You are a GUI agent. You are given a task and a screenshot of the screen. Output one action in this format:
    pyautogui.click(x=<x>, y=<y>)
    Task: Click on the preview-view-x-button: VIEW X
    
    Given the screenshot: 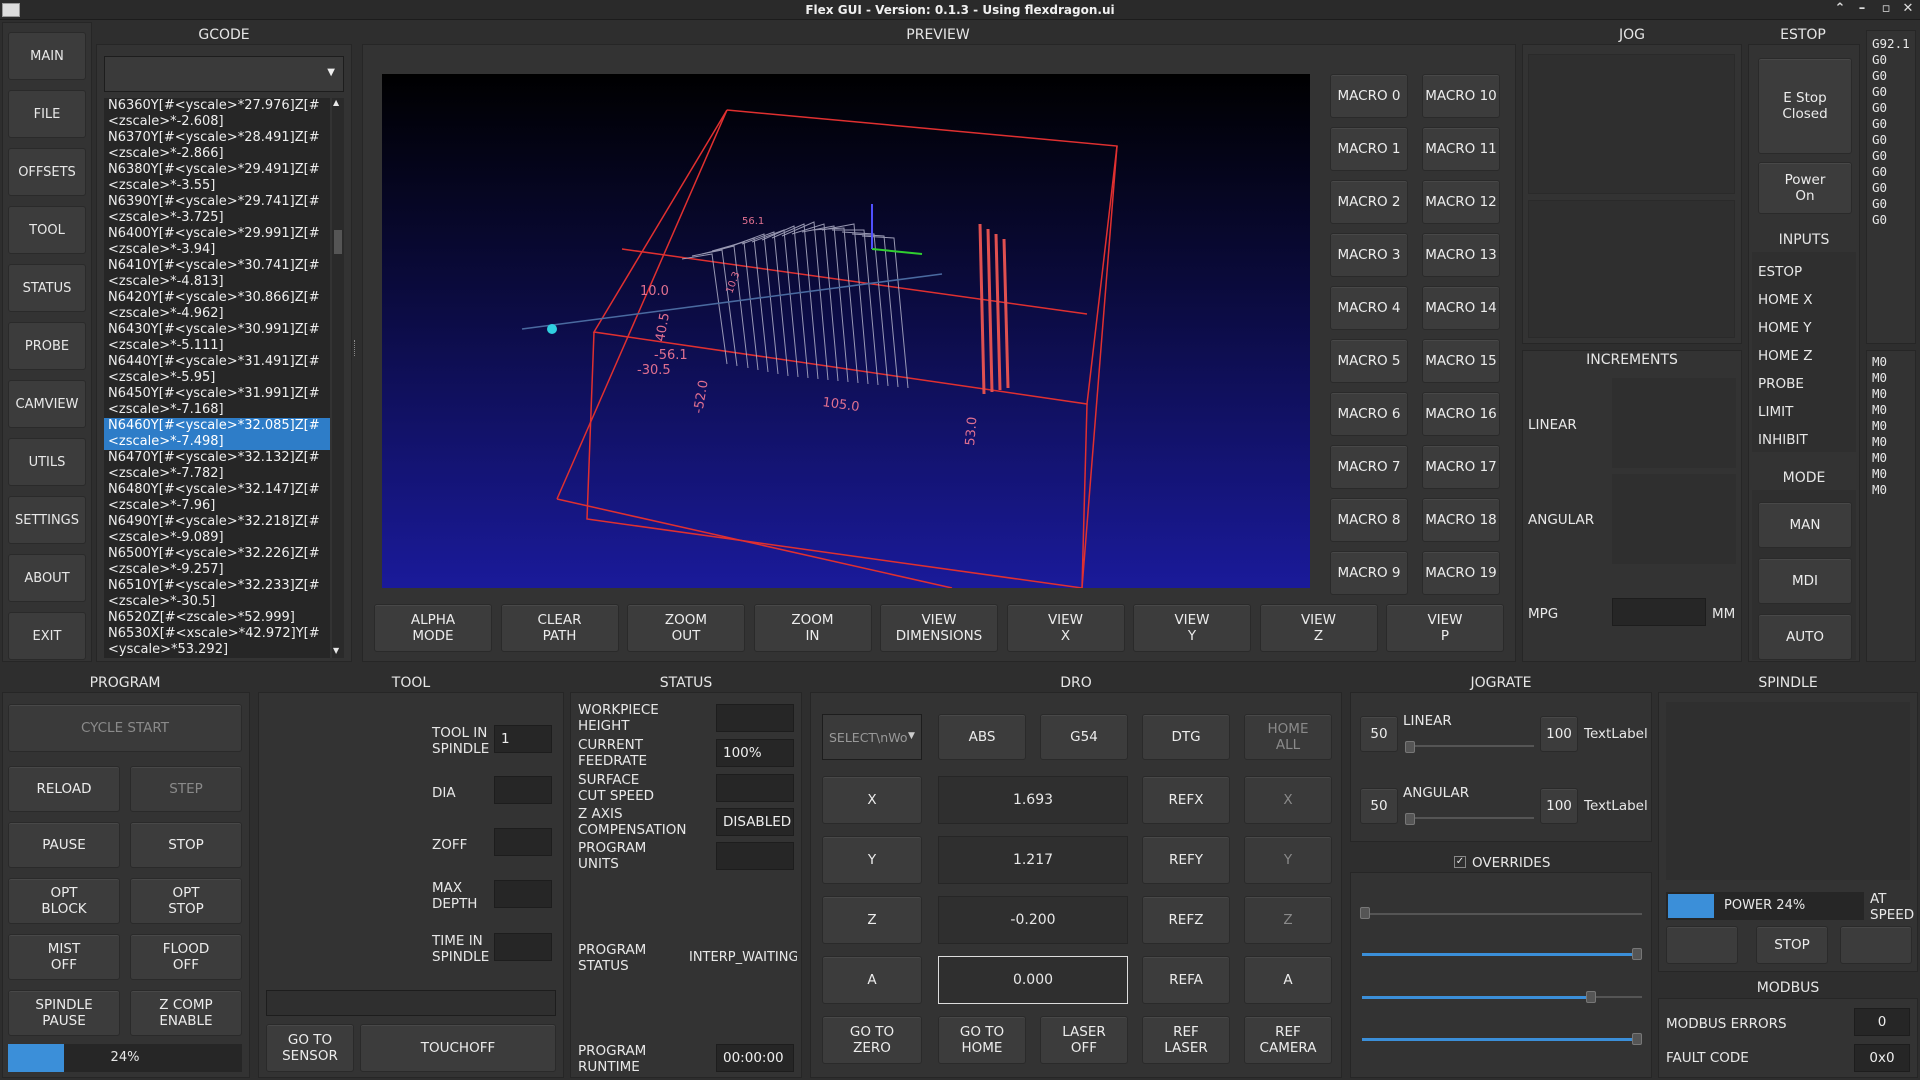 What is the action you would take?
    pyautogui.click(x=1065, y=628)
    